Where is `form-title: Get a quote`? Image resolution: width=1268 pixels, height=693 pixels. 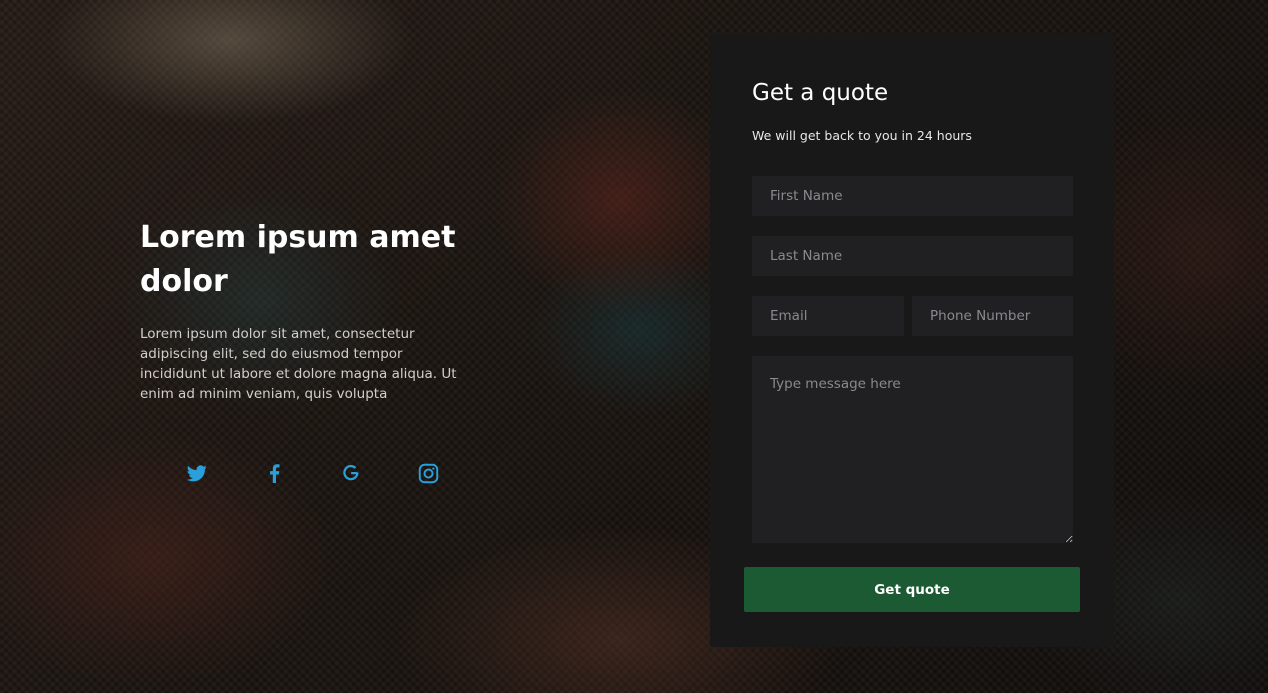 form-title: Get a quote is located at coordinates (820, 93).